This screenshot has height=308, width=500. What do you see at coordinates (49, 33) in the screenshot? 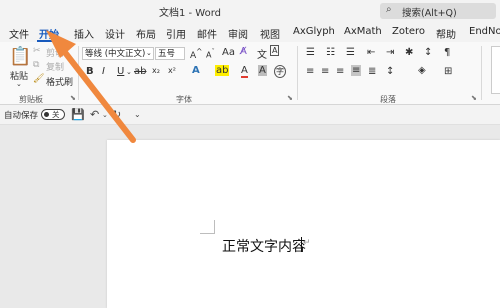
I see `tab-home: 开始` at bounding box center [49, 33].